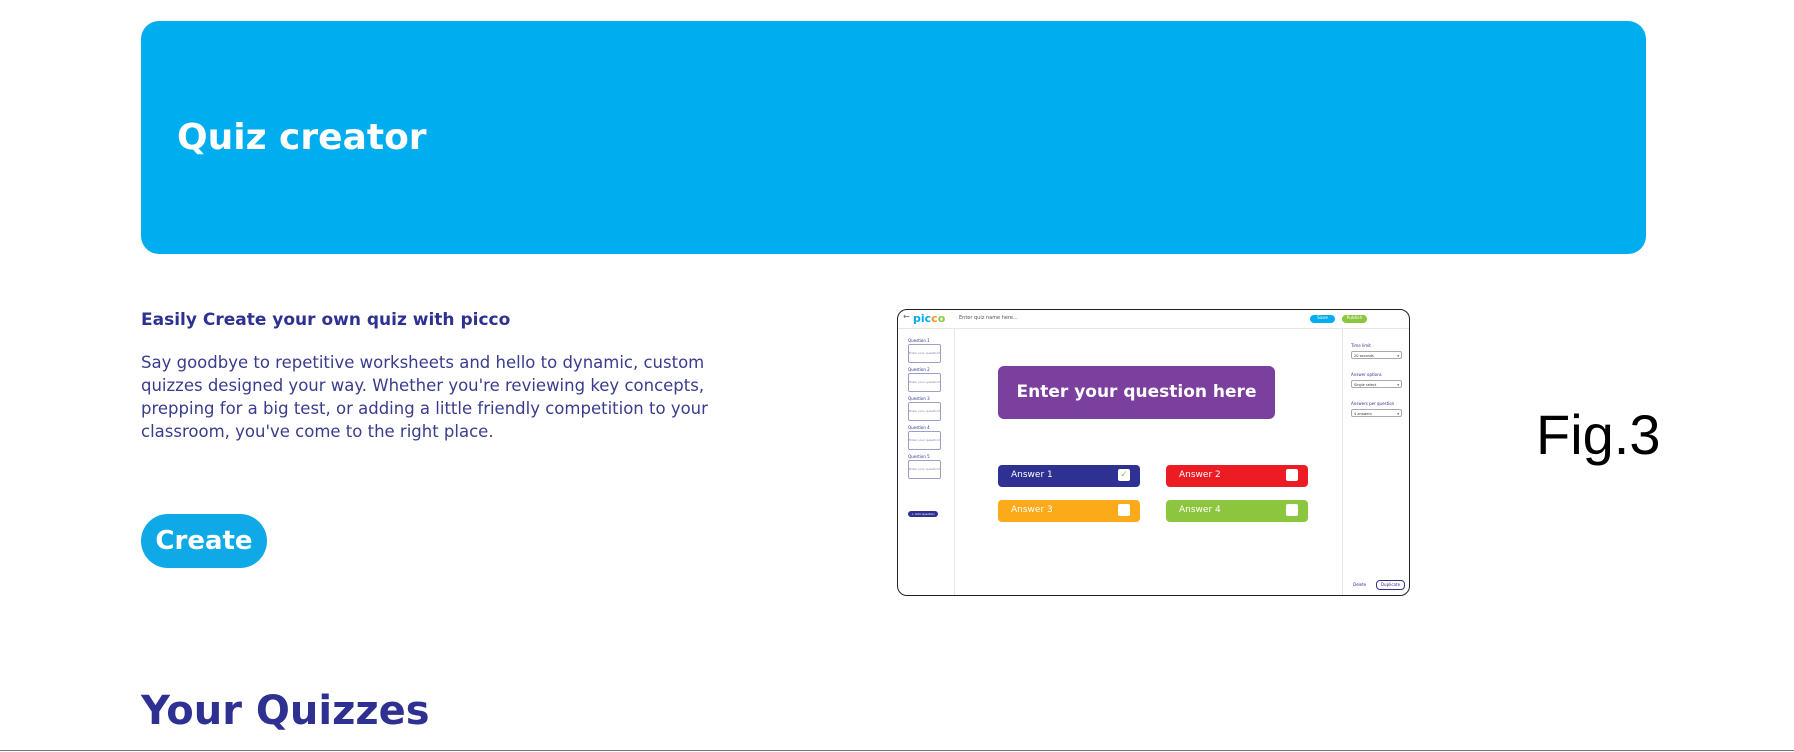  Describe the element at coordinates (1390, 585) in the screenshot. I see `duplicate-button: Duplicate` at that location.